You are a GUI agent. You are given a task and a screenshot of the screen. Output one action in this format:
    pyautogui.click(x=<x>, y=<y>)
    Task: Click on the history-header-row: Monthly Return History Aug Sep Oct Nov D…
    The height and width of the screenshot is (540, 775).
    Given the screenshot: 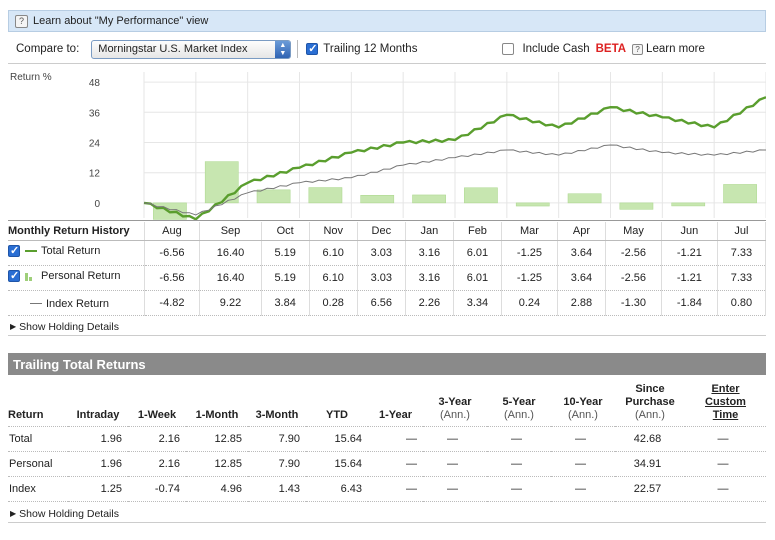 What is the action you would take?
    pyautogui.click(x=387, y=231)
    